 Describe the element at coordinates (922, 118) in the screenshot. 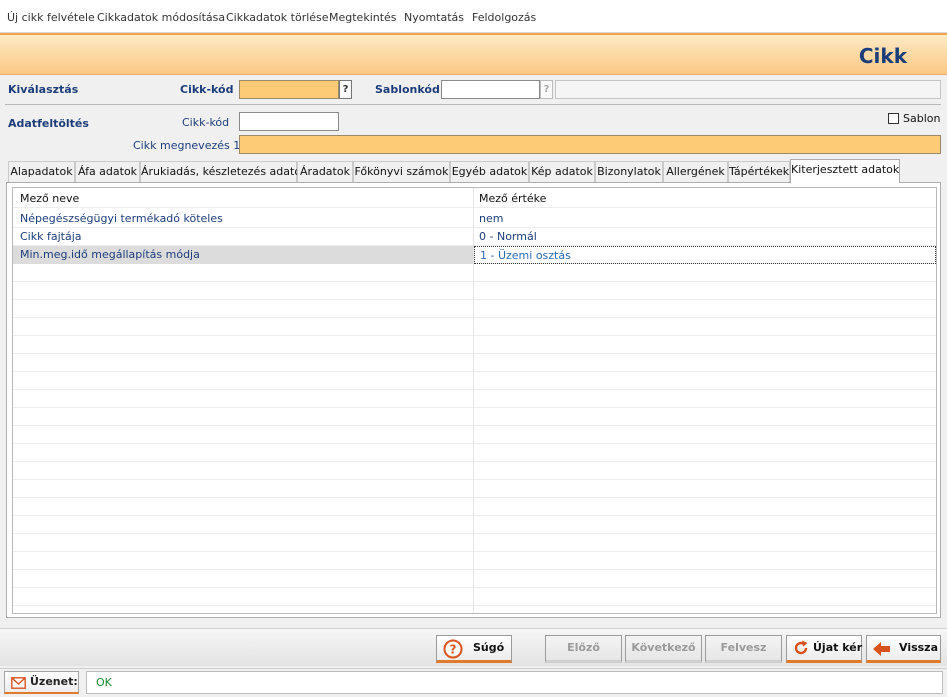

I see `template-checkbox-label: Sablon` at that location.